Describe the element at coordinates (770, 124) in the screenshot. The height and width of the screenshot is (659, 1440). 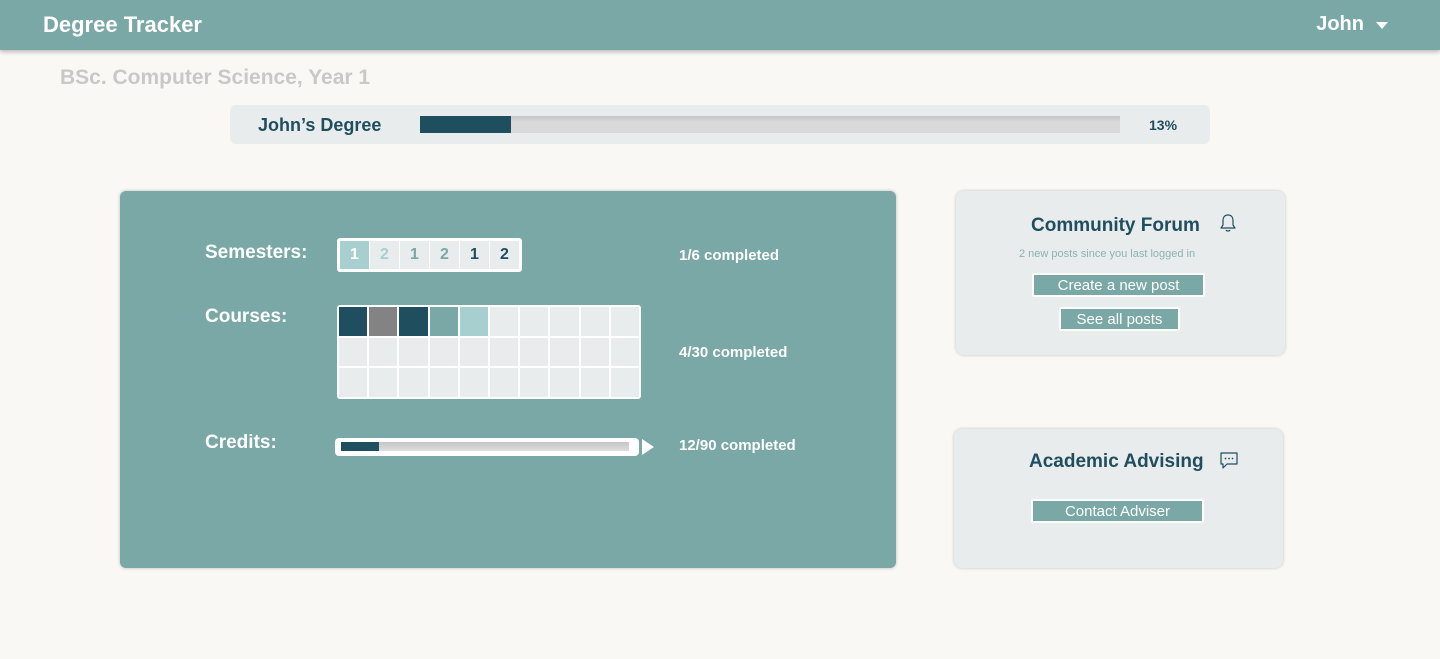
I see `degree-progress-track` at that location.